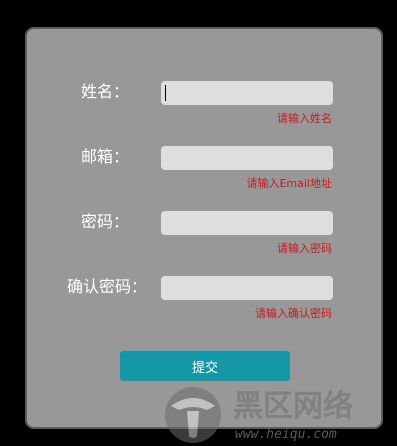  What do you see at coordinates (247, 288) in the screenshot?
I see `confirm-password-input` at bounding box center [247, 288].